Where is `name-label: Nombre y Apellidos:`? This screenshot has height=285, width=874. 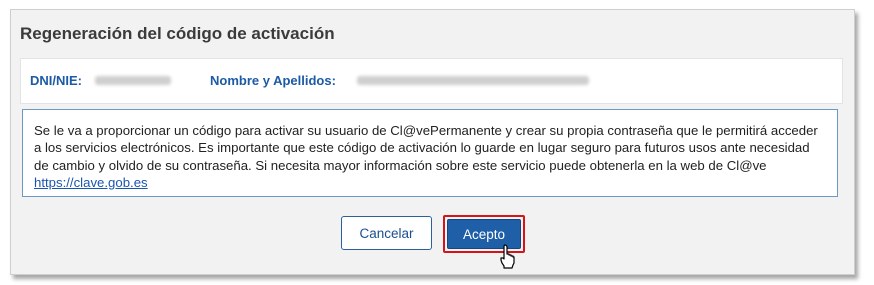
name-label: Nombre y Apellidos: is located at coordinates (273, 80).